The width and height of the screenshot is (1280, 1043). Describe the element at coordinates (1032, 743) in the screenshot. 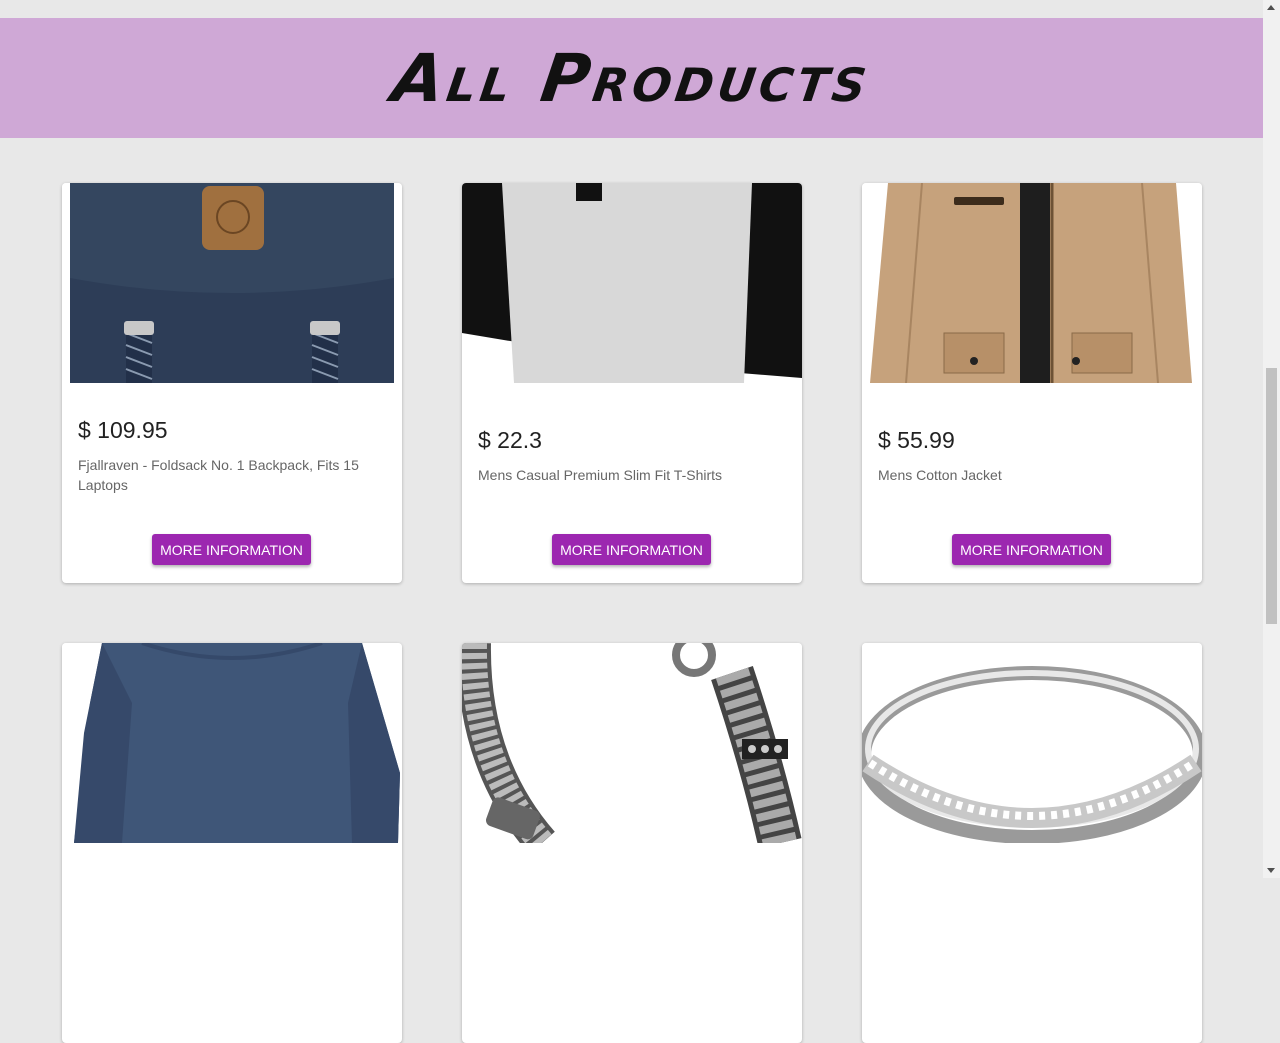

I see `ring-image` at that location.